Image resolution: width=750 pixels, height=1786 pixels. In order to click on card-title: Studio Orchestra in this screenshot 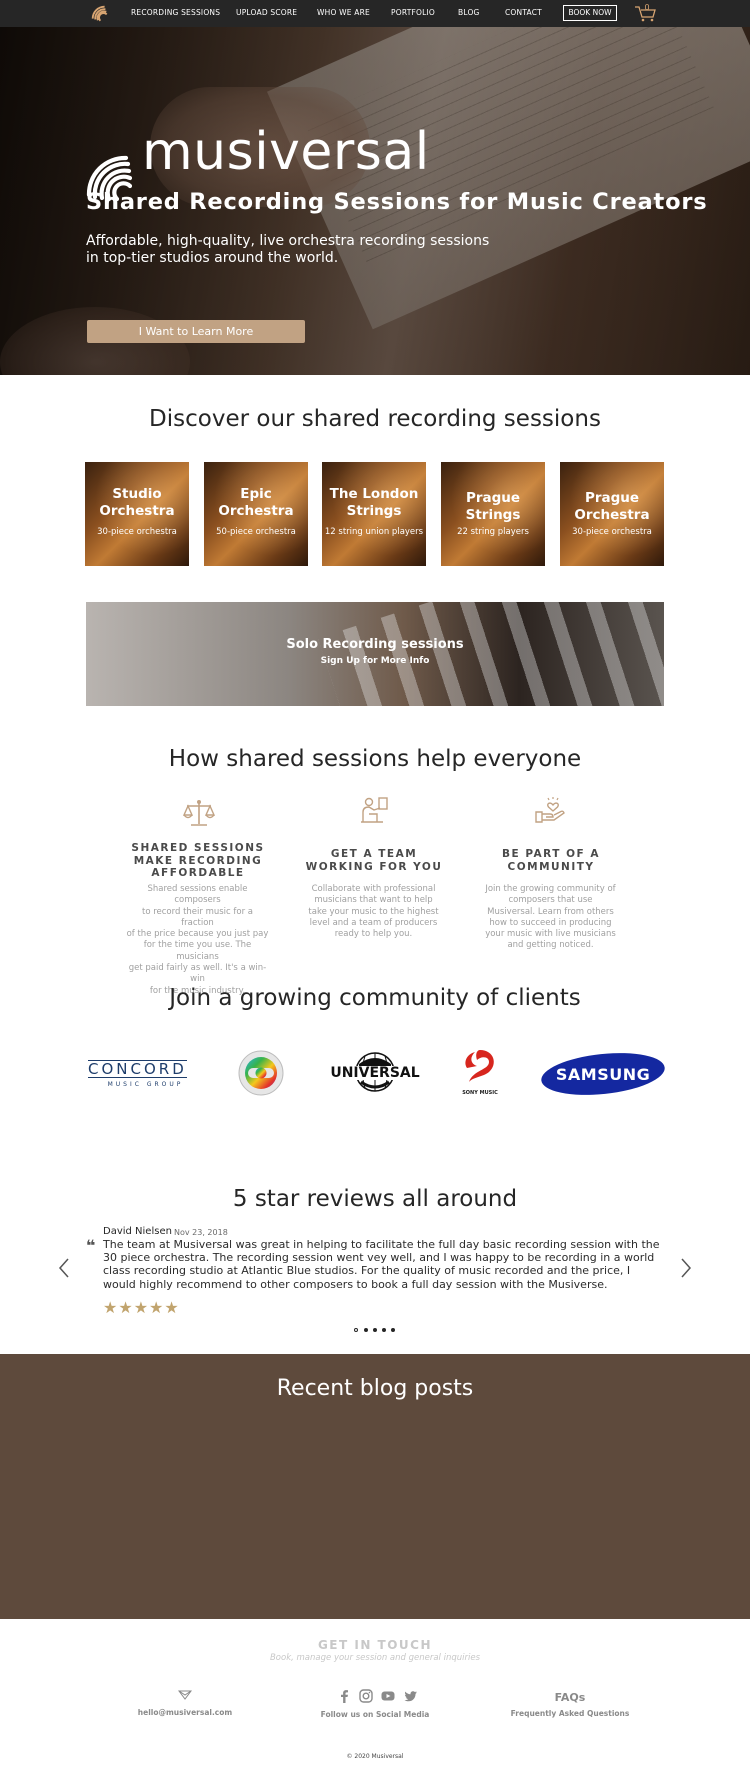, I will do `click(137, 503)`.